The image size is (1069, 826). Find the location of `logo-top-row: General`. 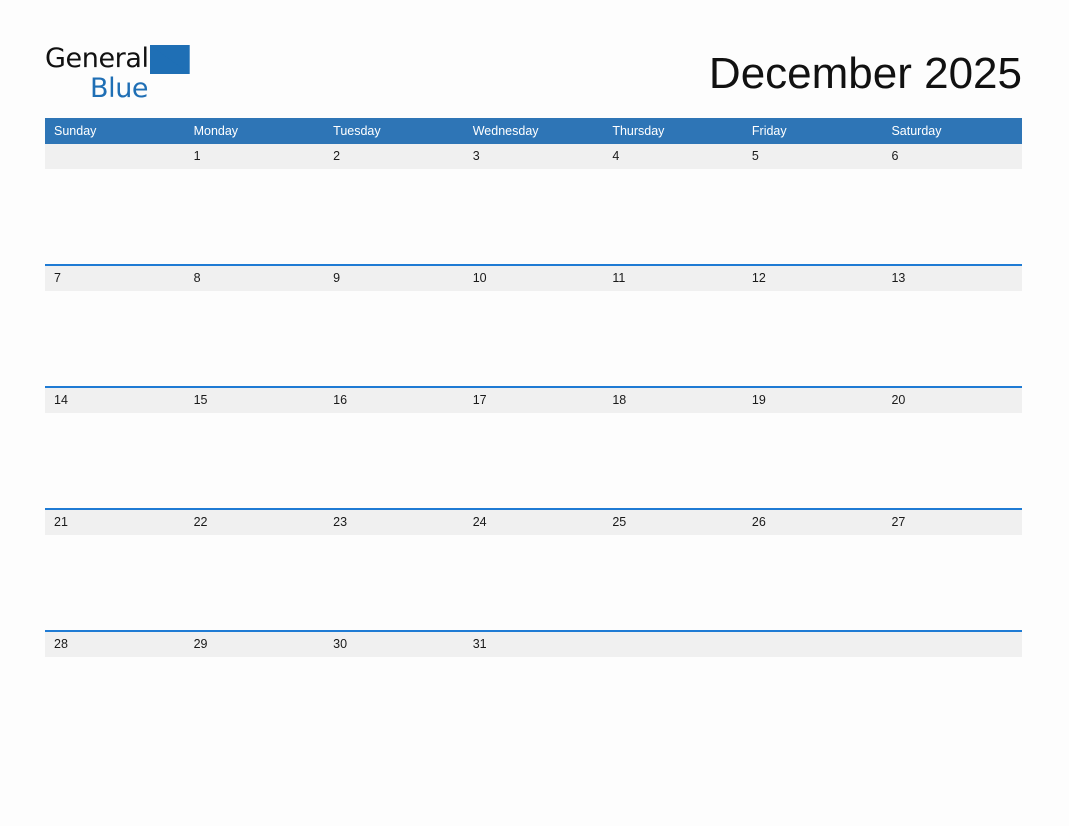

logo-top-row: General is located at coordinates (117, 59).